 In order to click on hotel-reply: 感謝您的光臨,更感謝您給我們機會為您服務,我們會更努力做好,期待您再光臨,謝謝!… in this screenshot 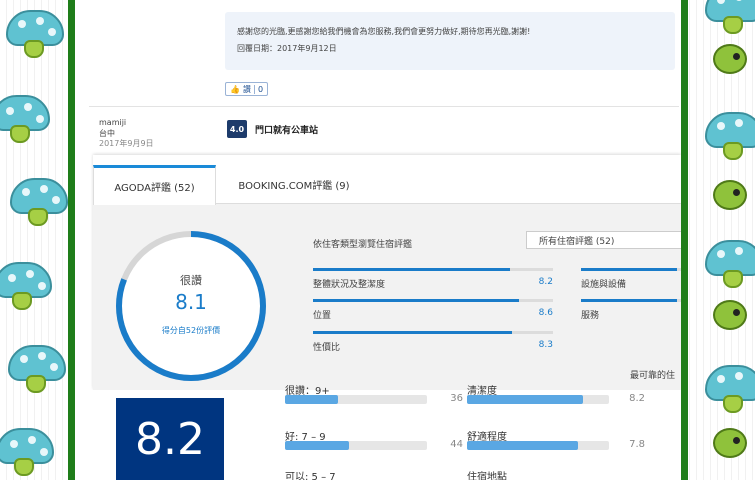, I will do `click(450, 41)`.